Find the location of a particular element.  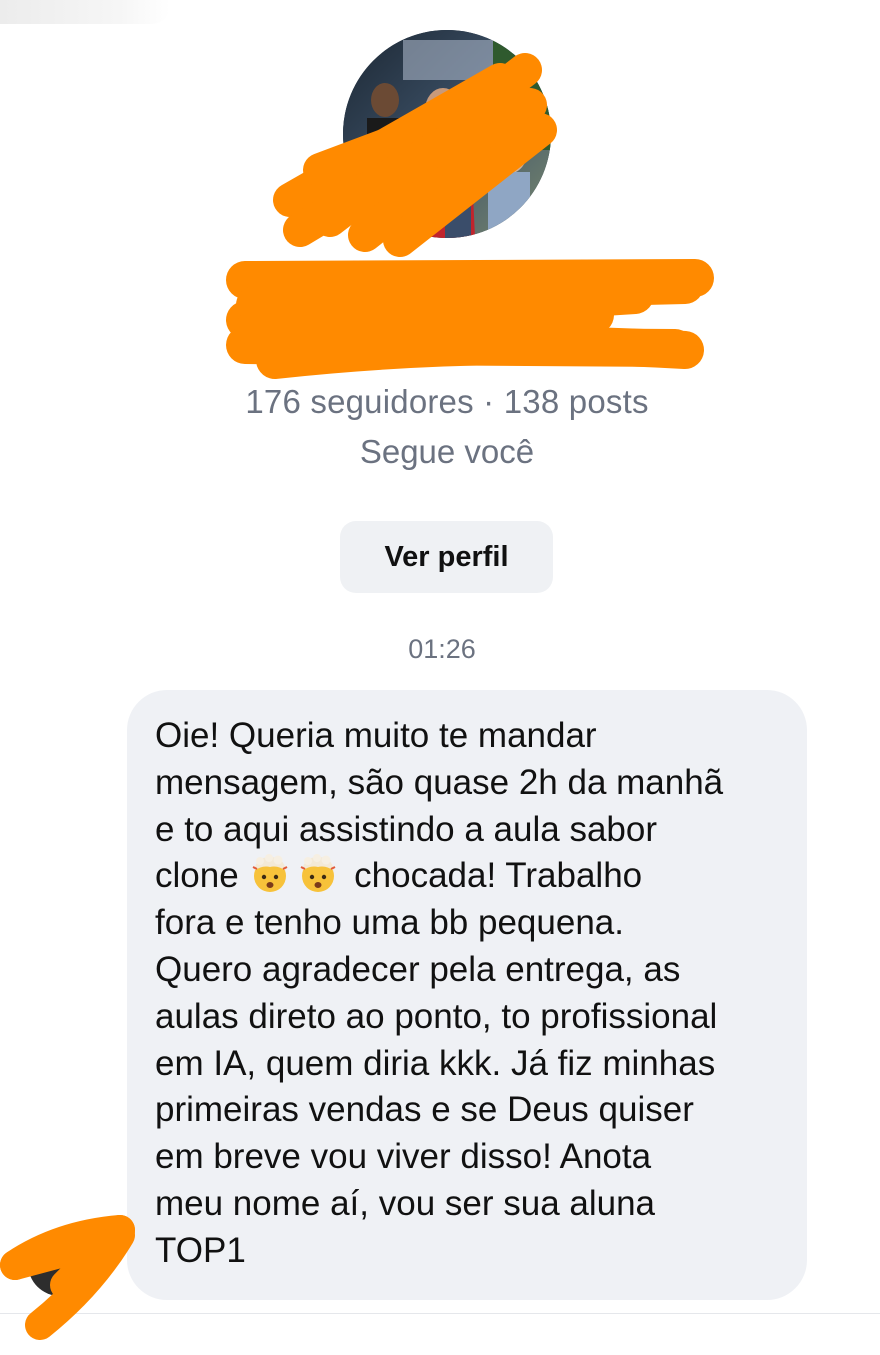

status-bar-fade is located at coordinates (85, 12).